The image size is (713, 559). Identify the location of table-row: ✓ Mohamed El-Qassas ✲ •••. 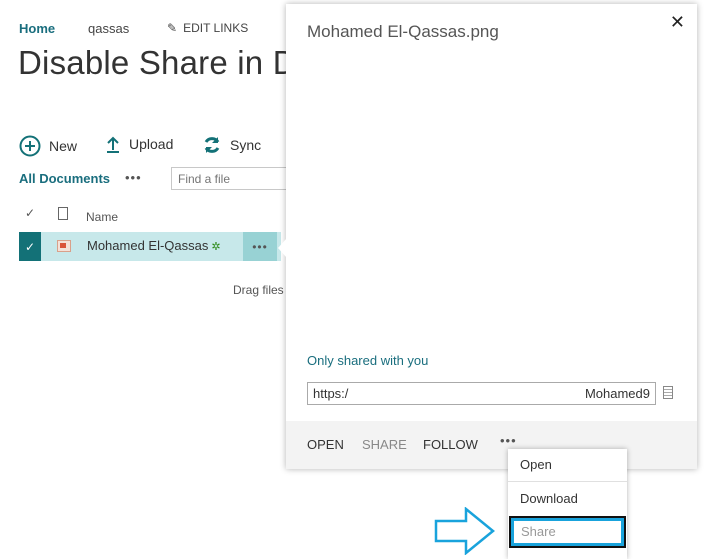
(150, 246).